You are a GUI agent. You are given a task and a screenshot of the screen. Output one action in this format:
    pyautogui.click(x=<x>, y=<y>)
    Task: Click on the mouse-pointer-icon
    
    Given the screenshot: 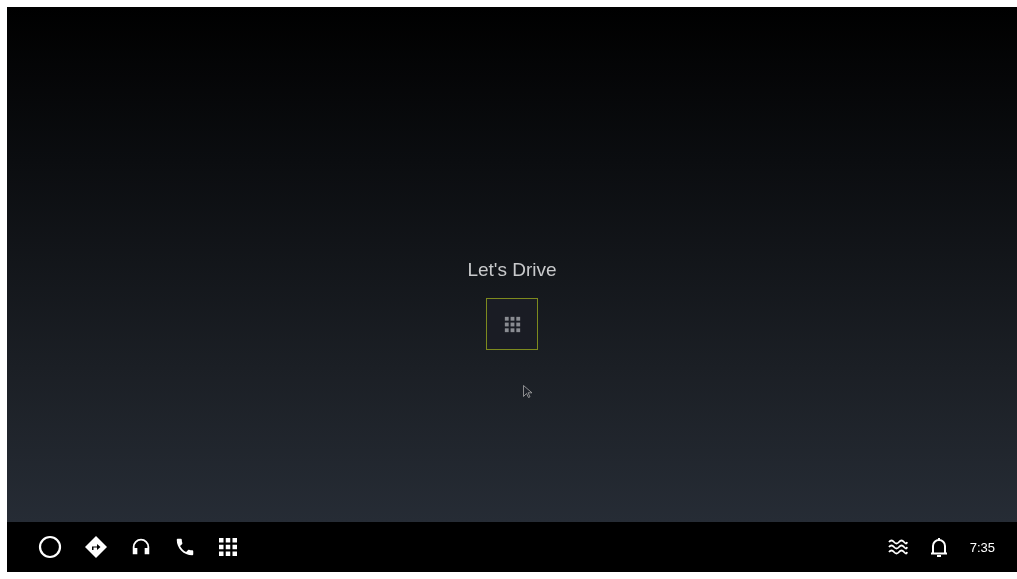 What is the action you would take?
    pyautogui.click(x=527, y=391)
    